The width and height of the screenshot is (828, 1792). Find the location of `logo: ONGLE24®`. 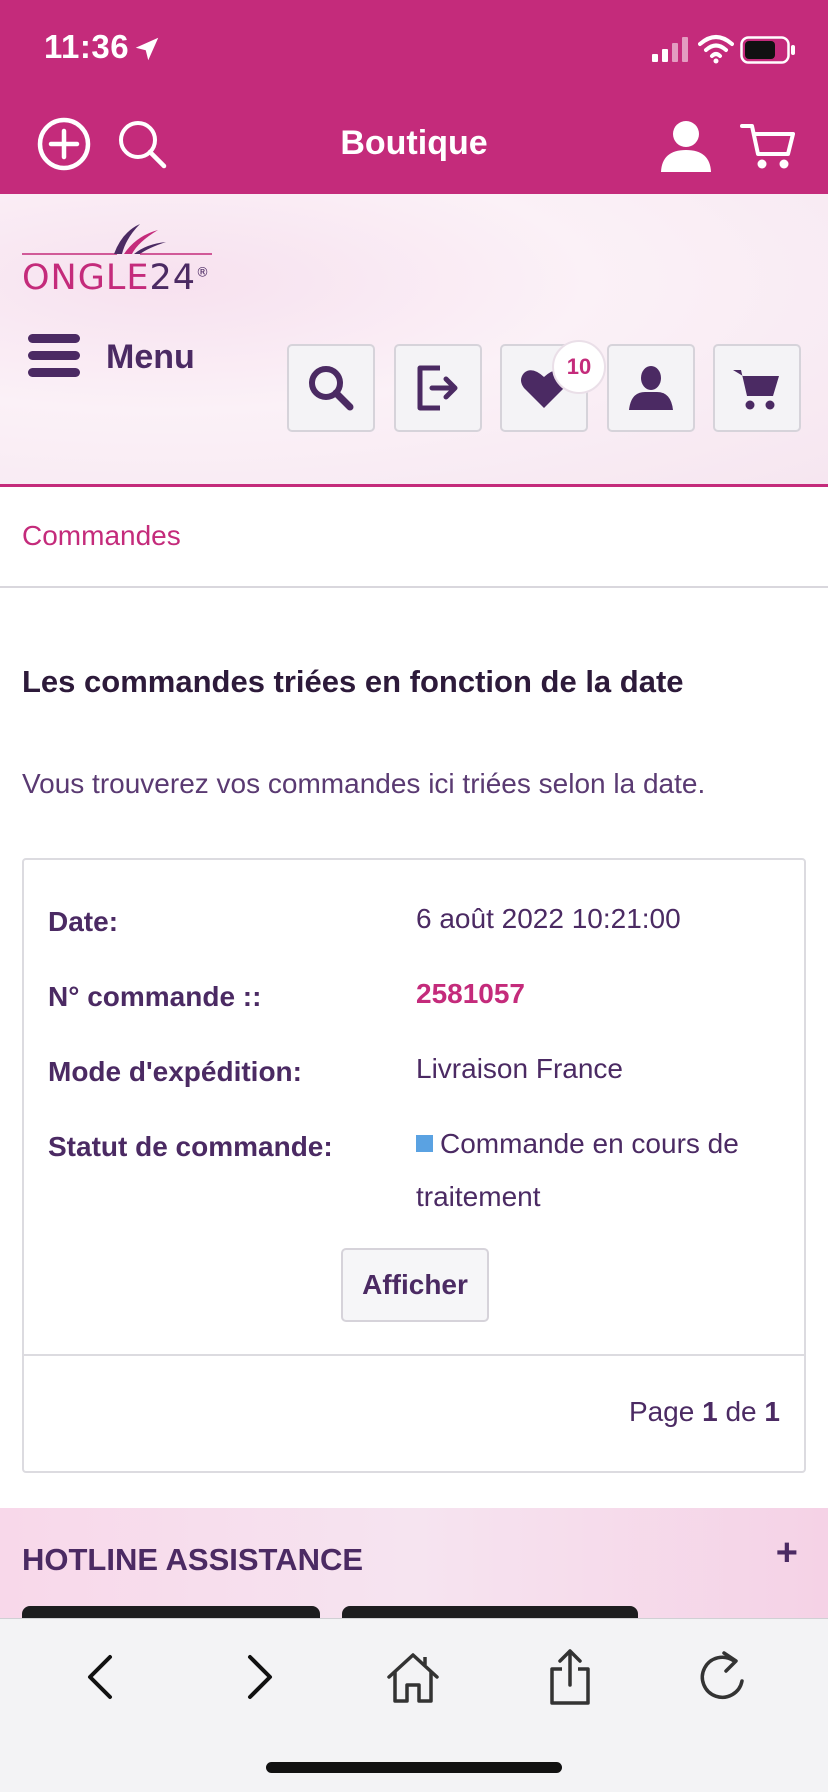

logo: ONGLE24® is located at coordinates (116, 278).